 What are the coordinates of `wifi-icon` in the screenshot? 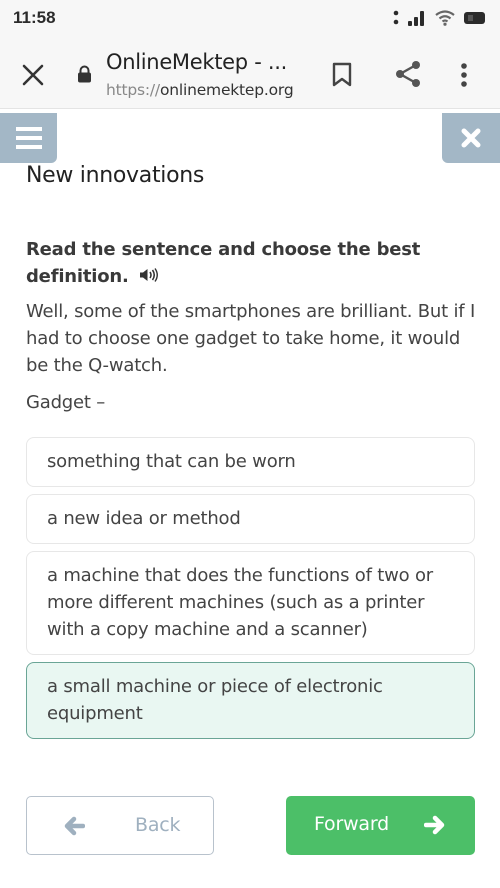 It's located at (445, 18).